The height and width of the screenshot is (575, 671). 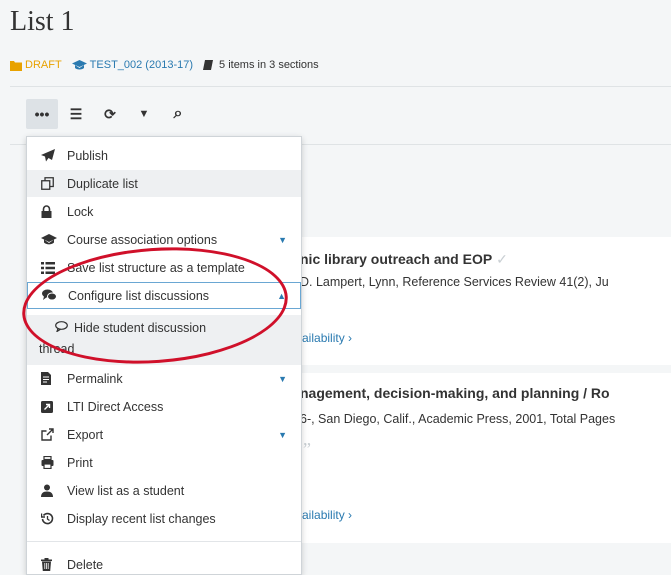 I want to click on chevron-up-icon: ▲, so click(x=281, y=295).